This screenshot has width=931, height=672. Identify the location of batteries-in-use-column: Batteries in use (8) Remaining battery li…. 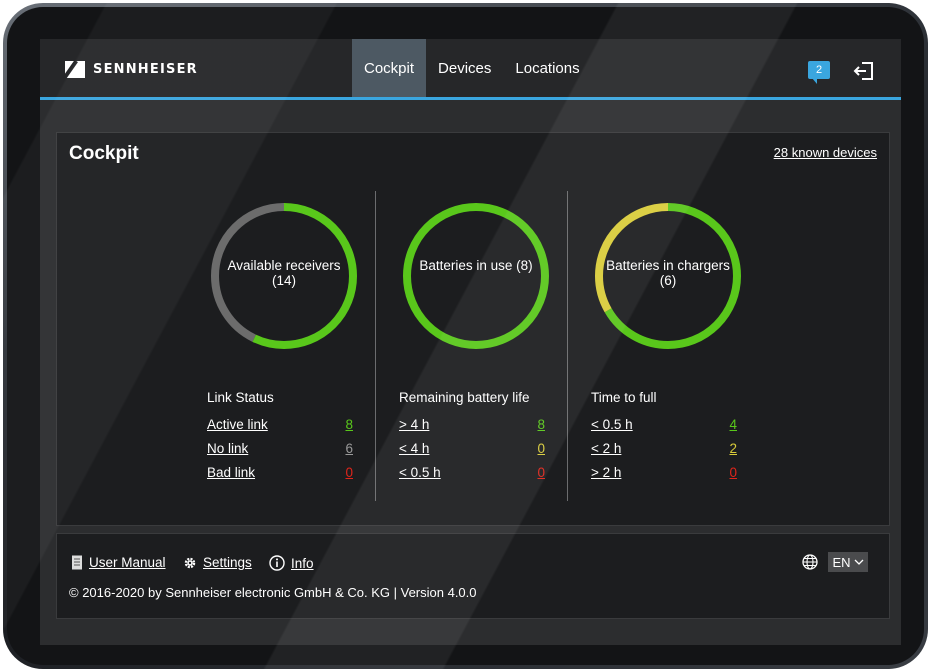
(495, 329).